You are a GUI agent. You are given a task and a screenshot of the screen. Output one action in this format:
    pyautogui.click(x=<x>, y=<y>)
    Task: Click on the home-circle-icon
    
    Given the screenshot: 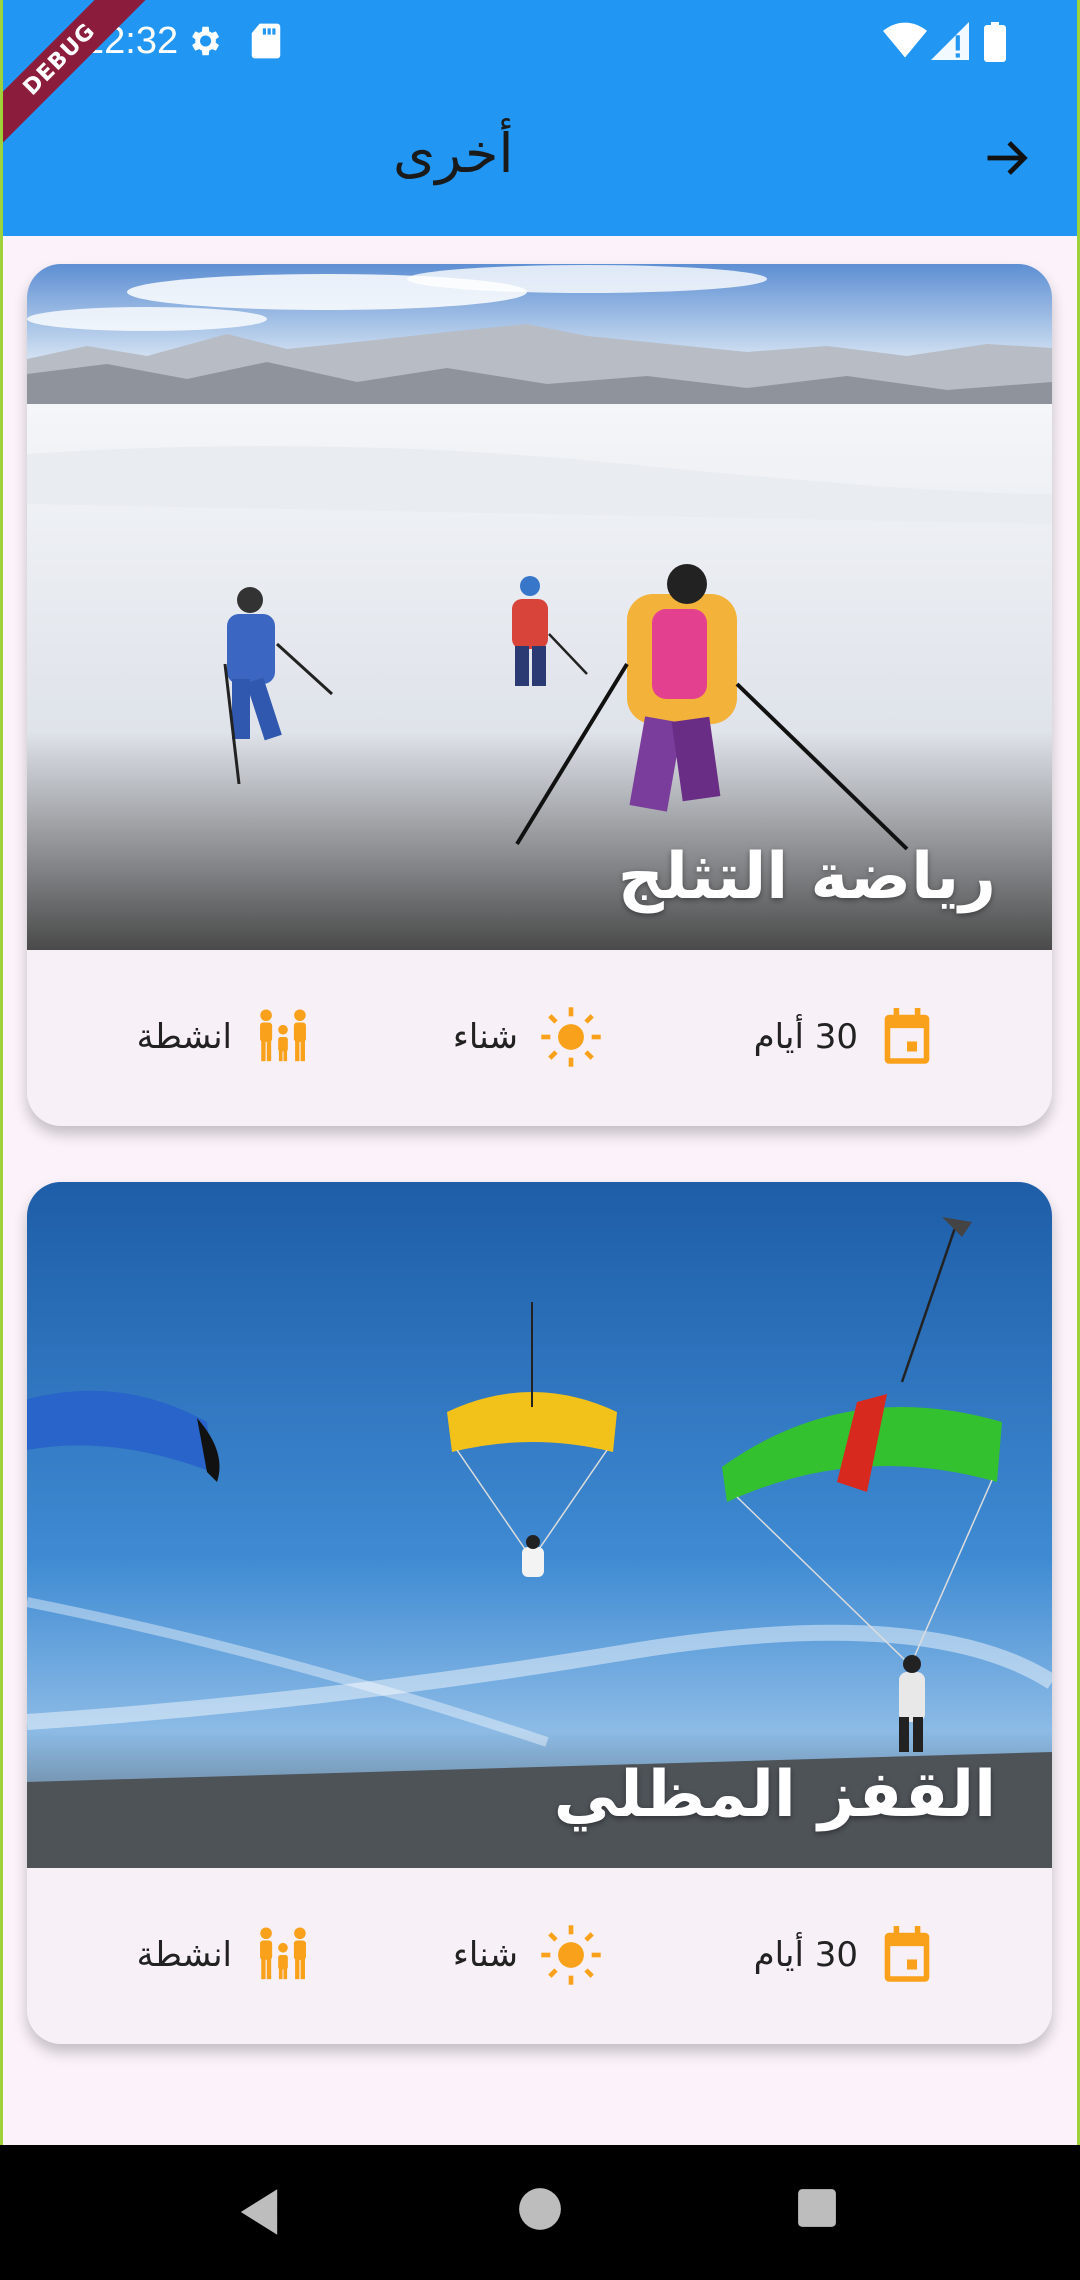 What is the action you would take?
    pyautogui.click(x=540, y=2211)
    